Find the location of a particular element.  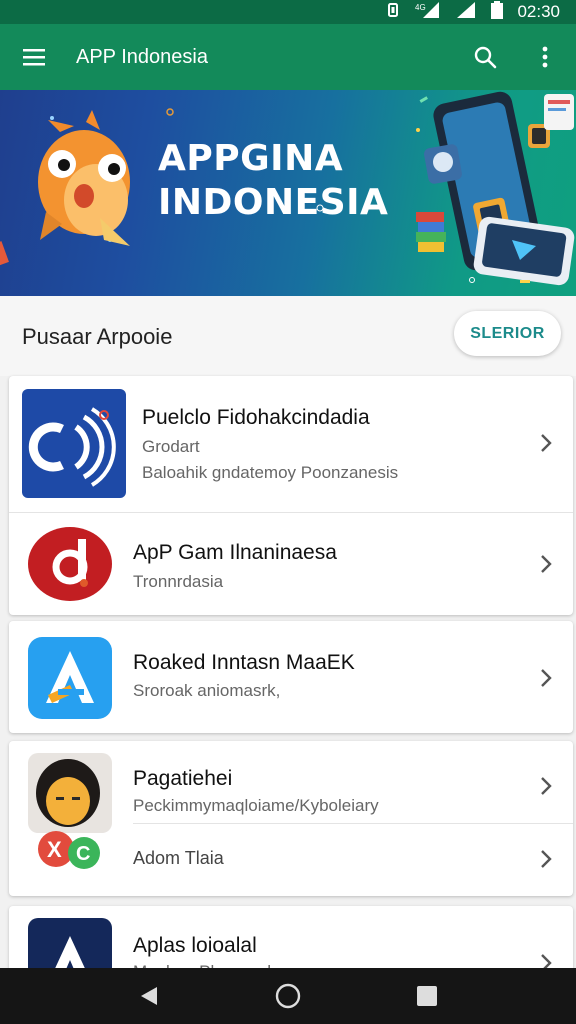

app-name: Pagatiehei is located at coordinates (183, 778).